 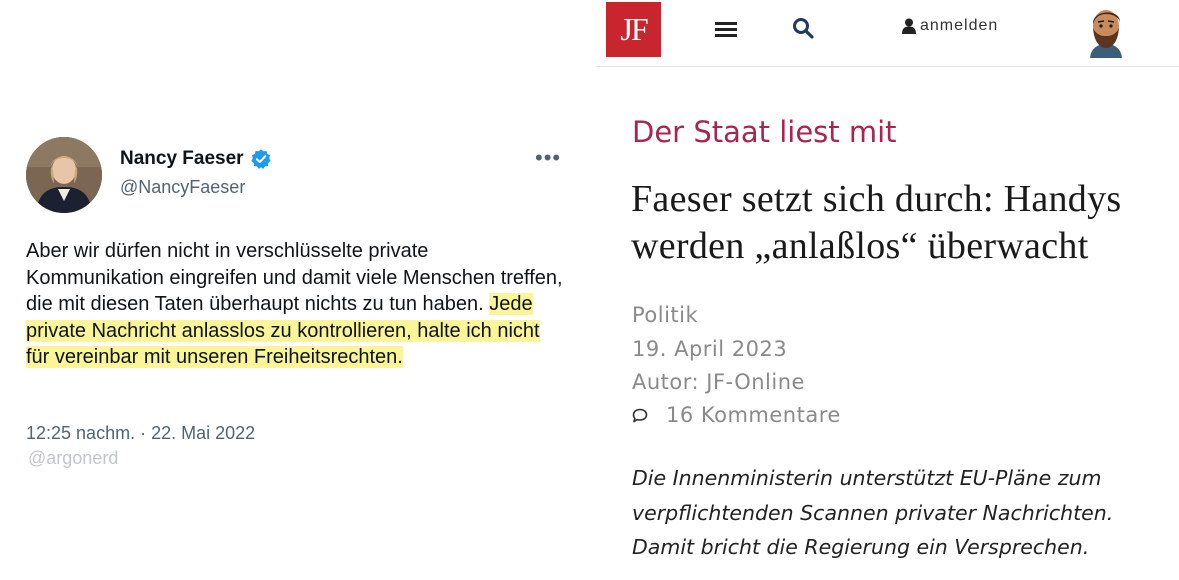 What do you see at coordinates (140, 433) in the screenshot?
I see `tweet-timestamp: 12:25 nachm. · 22. Mai 2022` at bounding box center [140, 433].